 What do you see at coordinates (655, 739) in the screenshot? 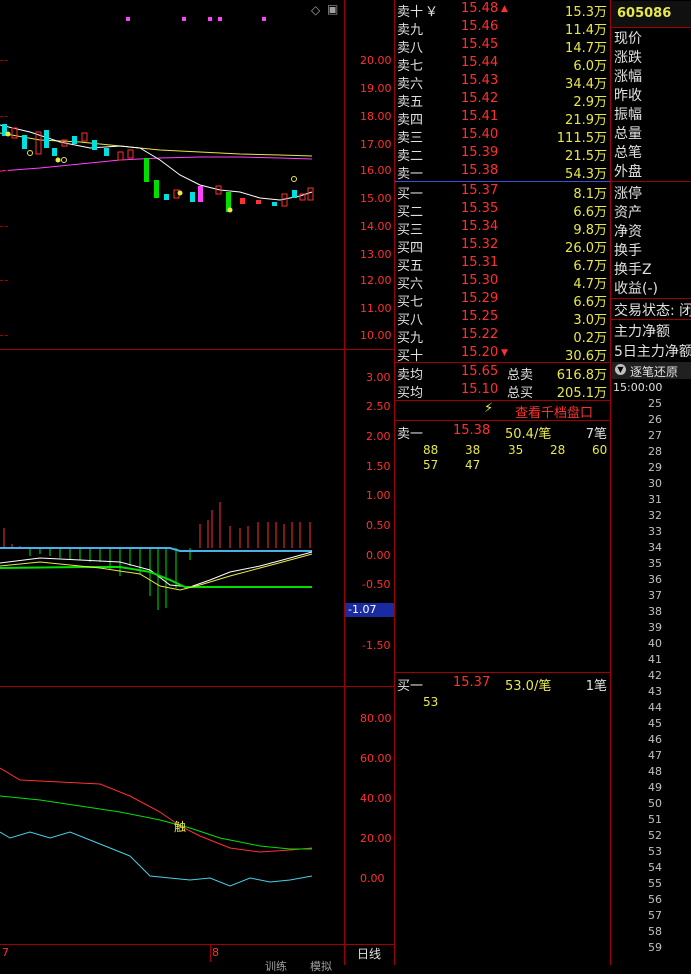
I see `tick-number: 46` at bounding box center [655, 739].